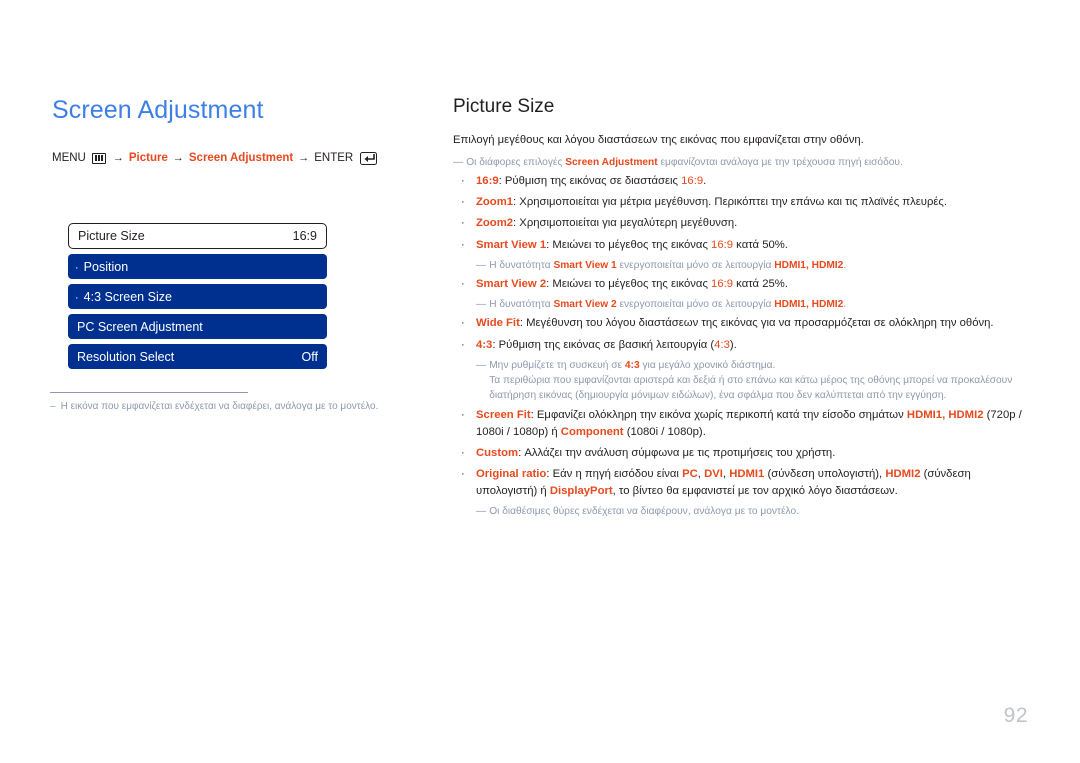 Image resolution: width=1080 pixels, height=763 pixels. Describe the element at coordinates (498, 323) in the screenshot. I see `option-term-wide-fit: Wide Fit` at that location.